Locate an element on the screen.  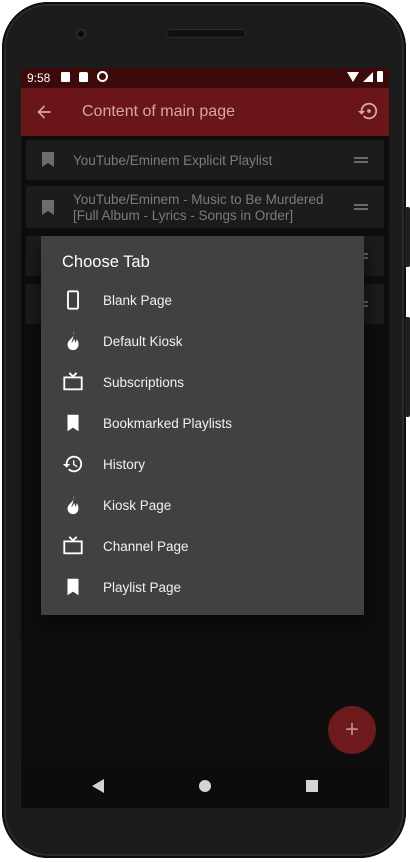
sync-icon is located at coordinates (102, 76).